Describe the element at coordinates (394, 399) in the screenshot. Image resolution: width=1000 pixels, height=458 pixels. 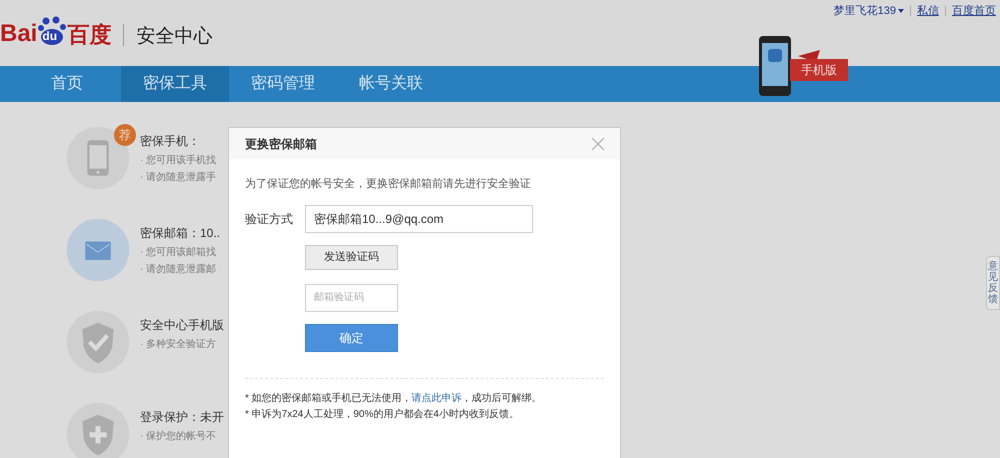
I see `appeal-note: * 如您的密保邮箱或手机已无法使用，请点此申诉，成功后可解绑。` at that location.